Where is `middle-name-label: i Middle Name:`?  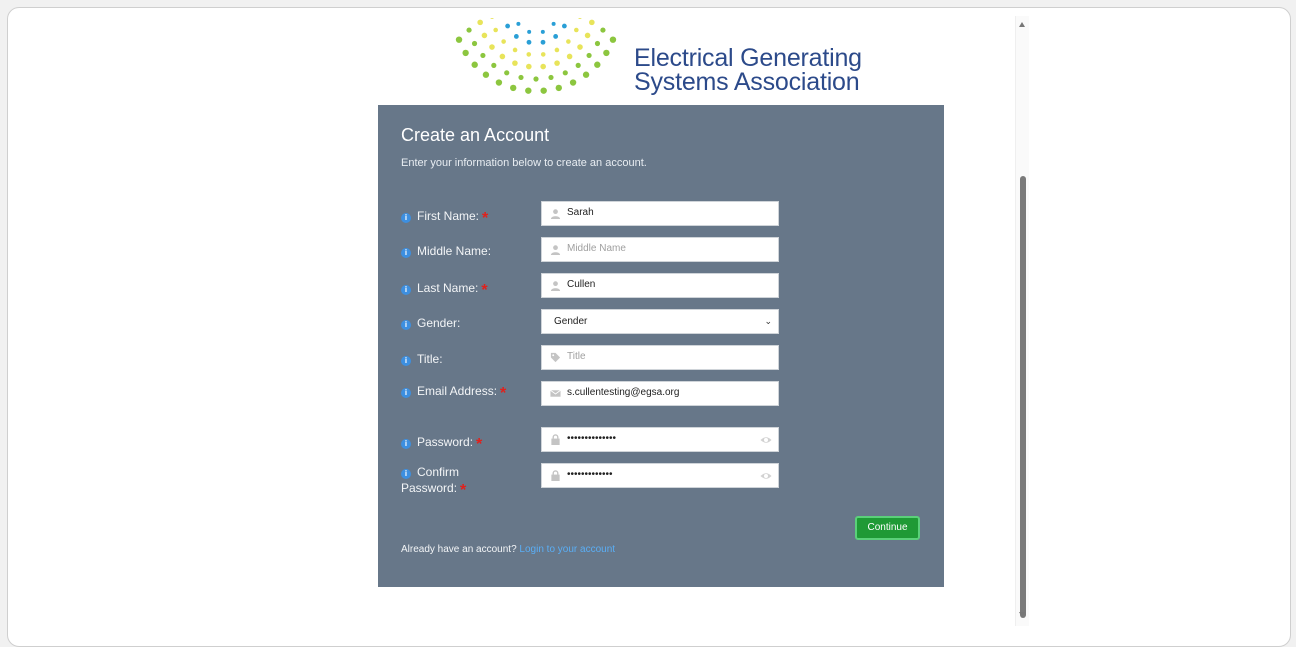
middle-name-label: i Middle Name: is located at coordinates (456, 251).